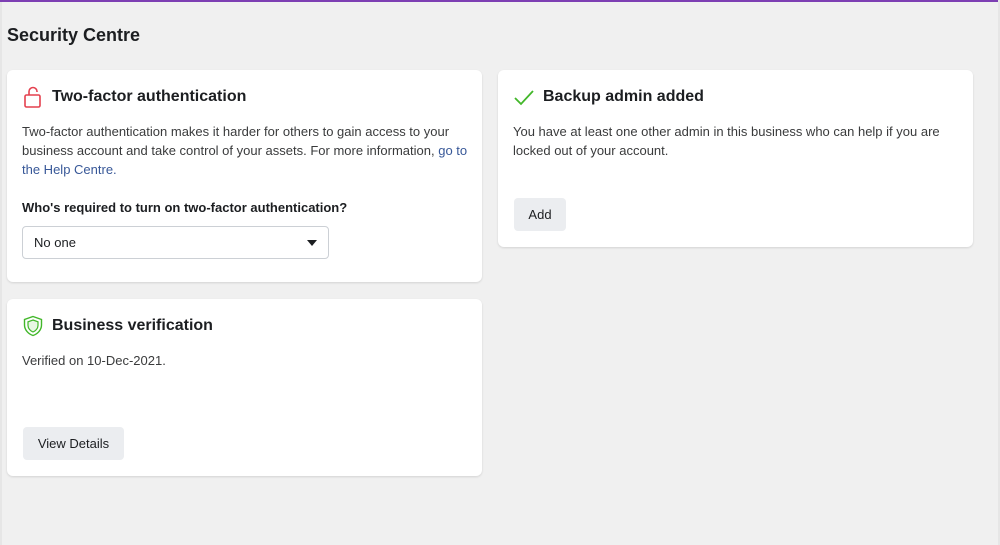 This screenshot has height=545, width=1000. I want to click on two-factor-header: Two-factor authentication, so click(134, 97).